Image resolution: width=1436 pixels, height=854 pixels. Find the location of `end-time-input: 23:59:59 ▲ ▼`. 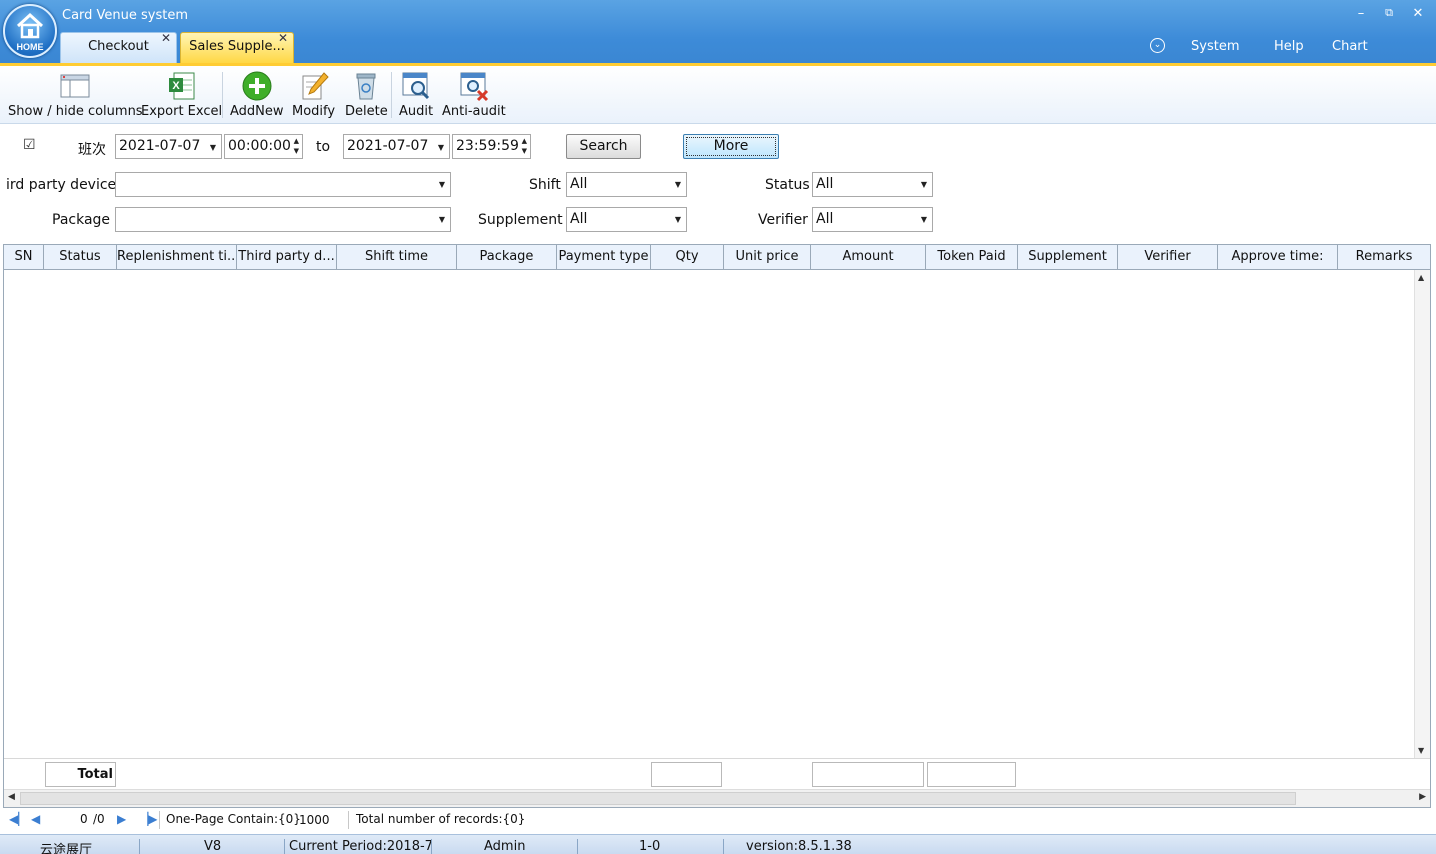

end-time-input: 23:59:59 ▲ ▼ is located at coordinates (491, 146).